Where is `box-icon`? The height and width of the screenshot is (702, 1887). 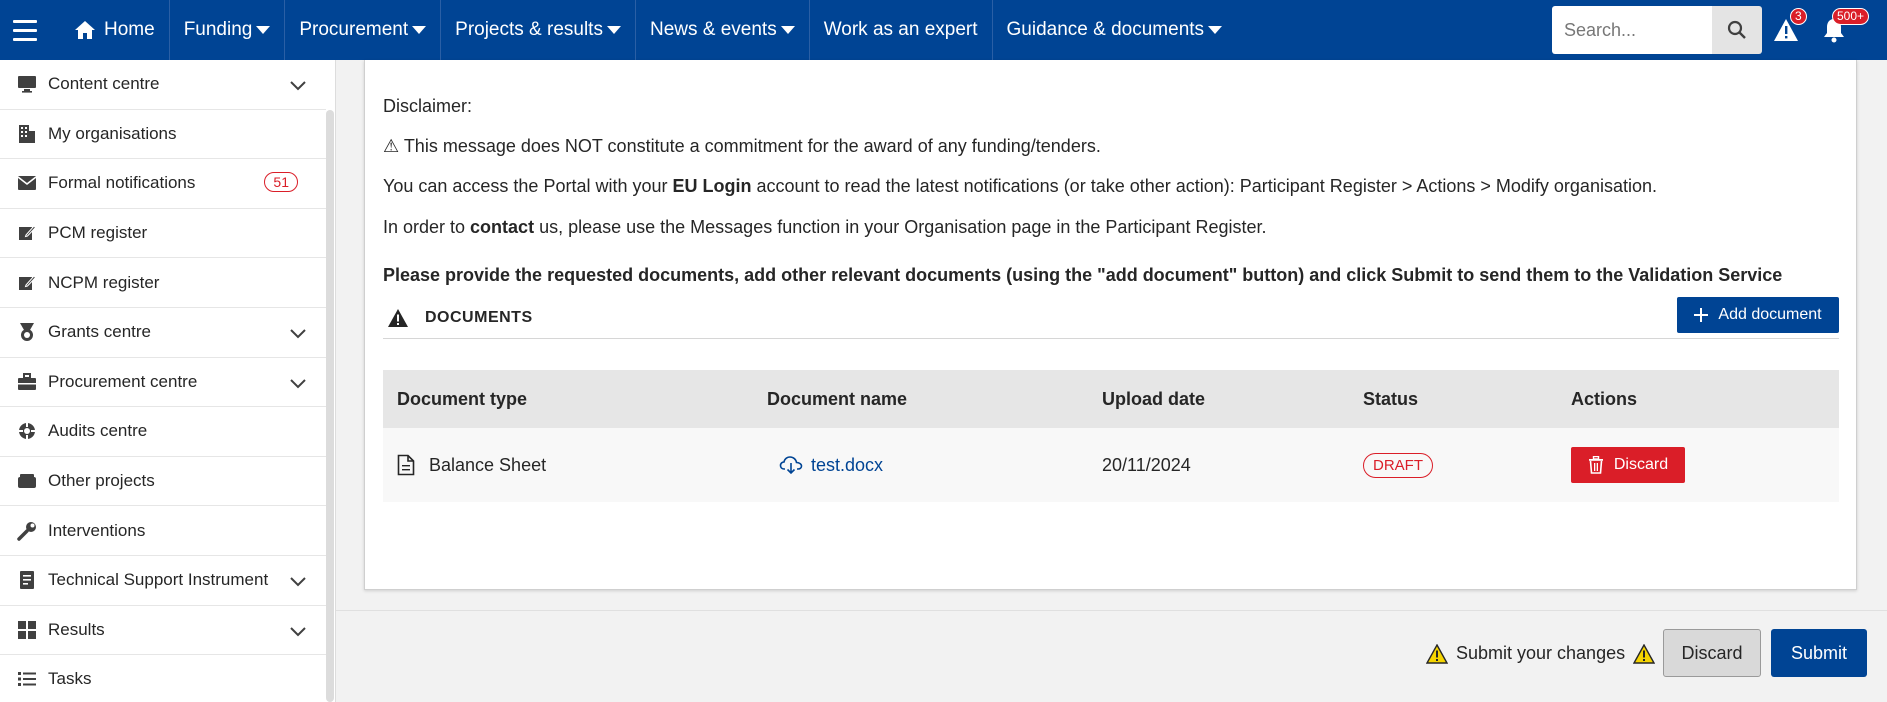
box-icon is located at coordinates (27, 481).